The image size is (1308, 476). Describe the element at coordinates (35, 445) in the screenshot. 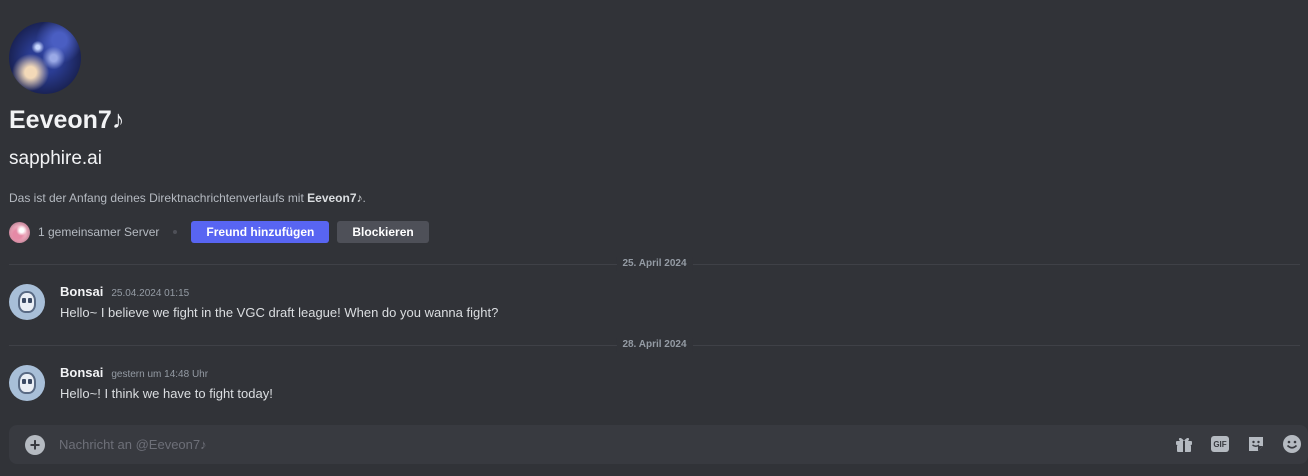

I see `add-circle-icon: +` at that location.